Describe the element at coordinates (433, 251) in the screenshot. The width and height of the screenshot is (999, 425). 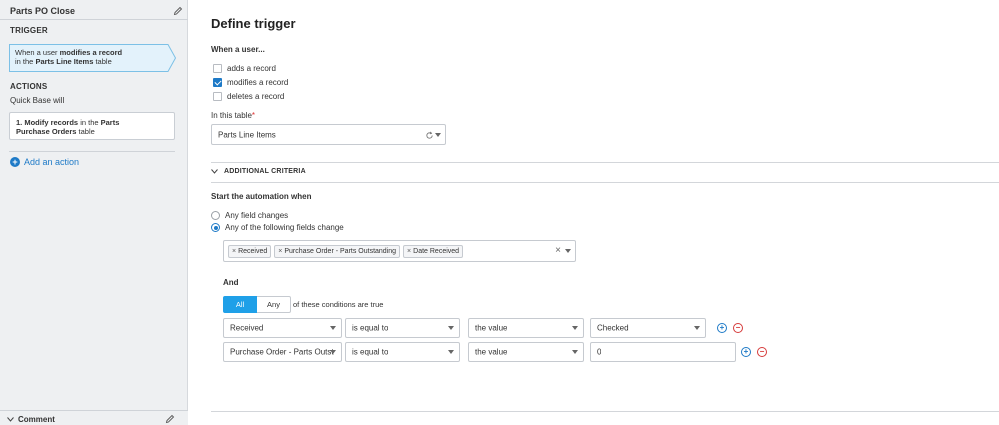
I see `field-chip: × Date Received` at that location.